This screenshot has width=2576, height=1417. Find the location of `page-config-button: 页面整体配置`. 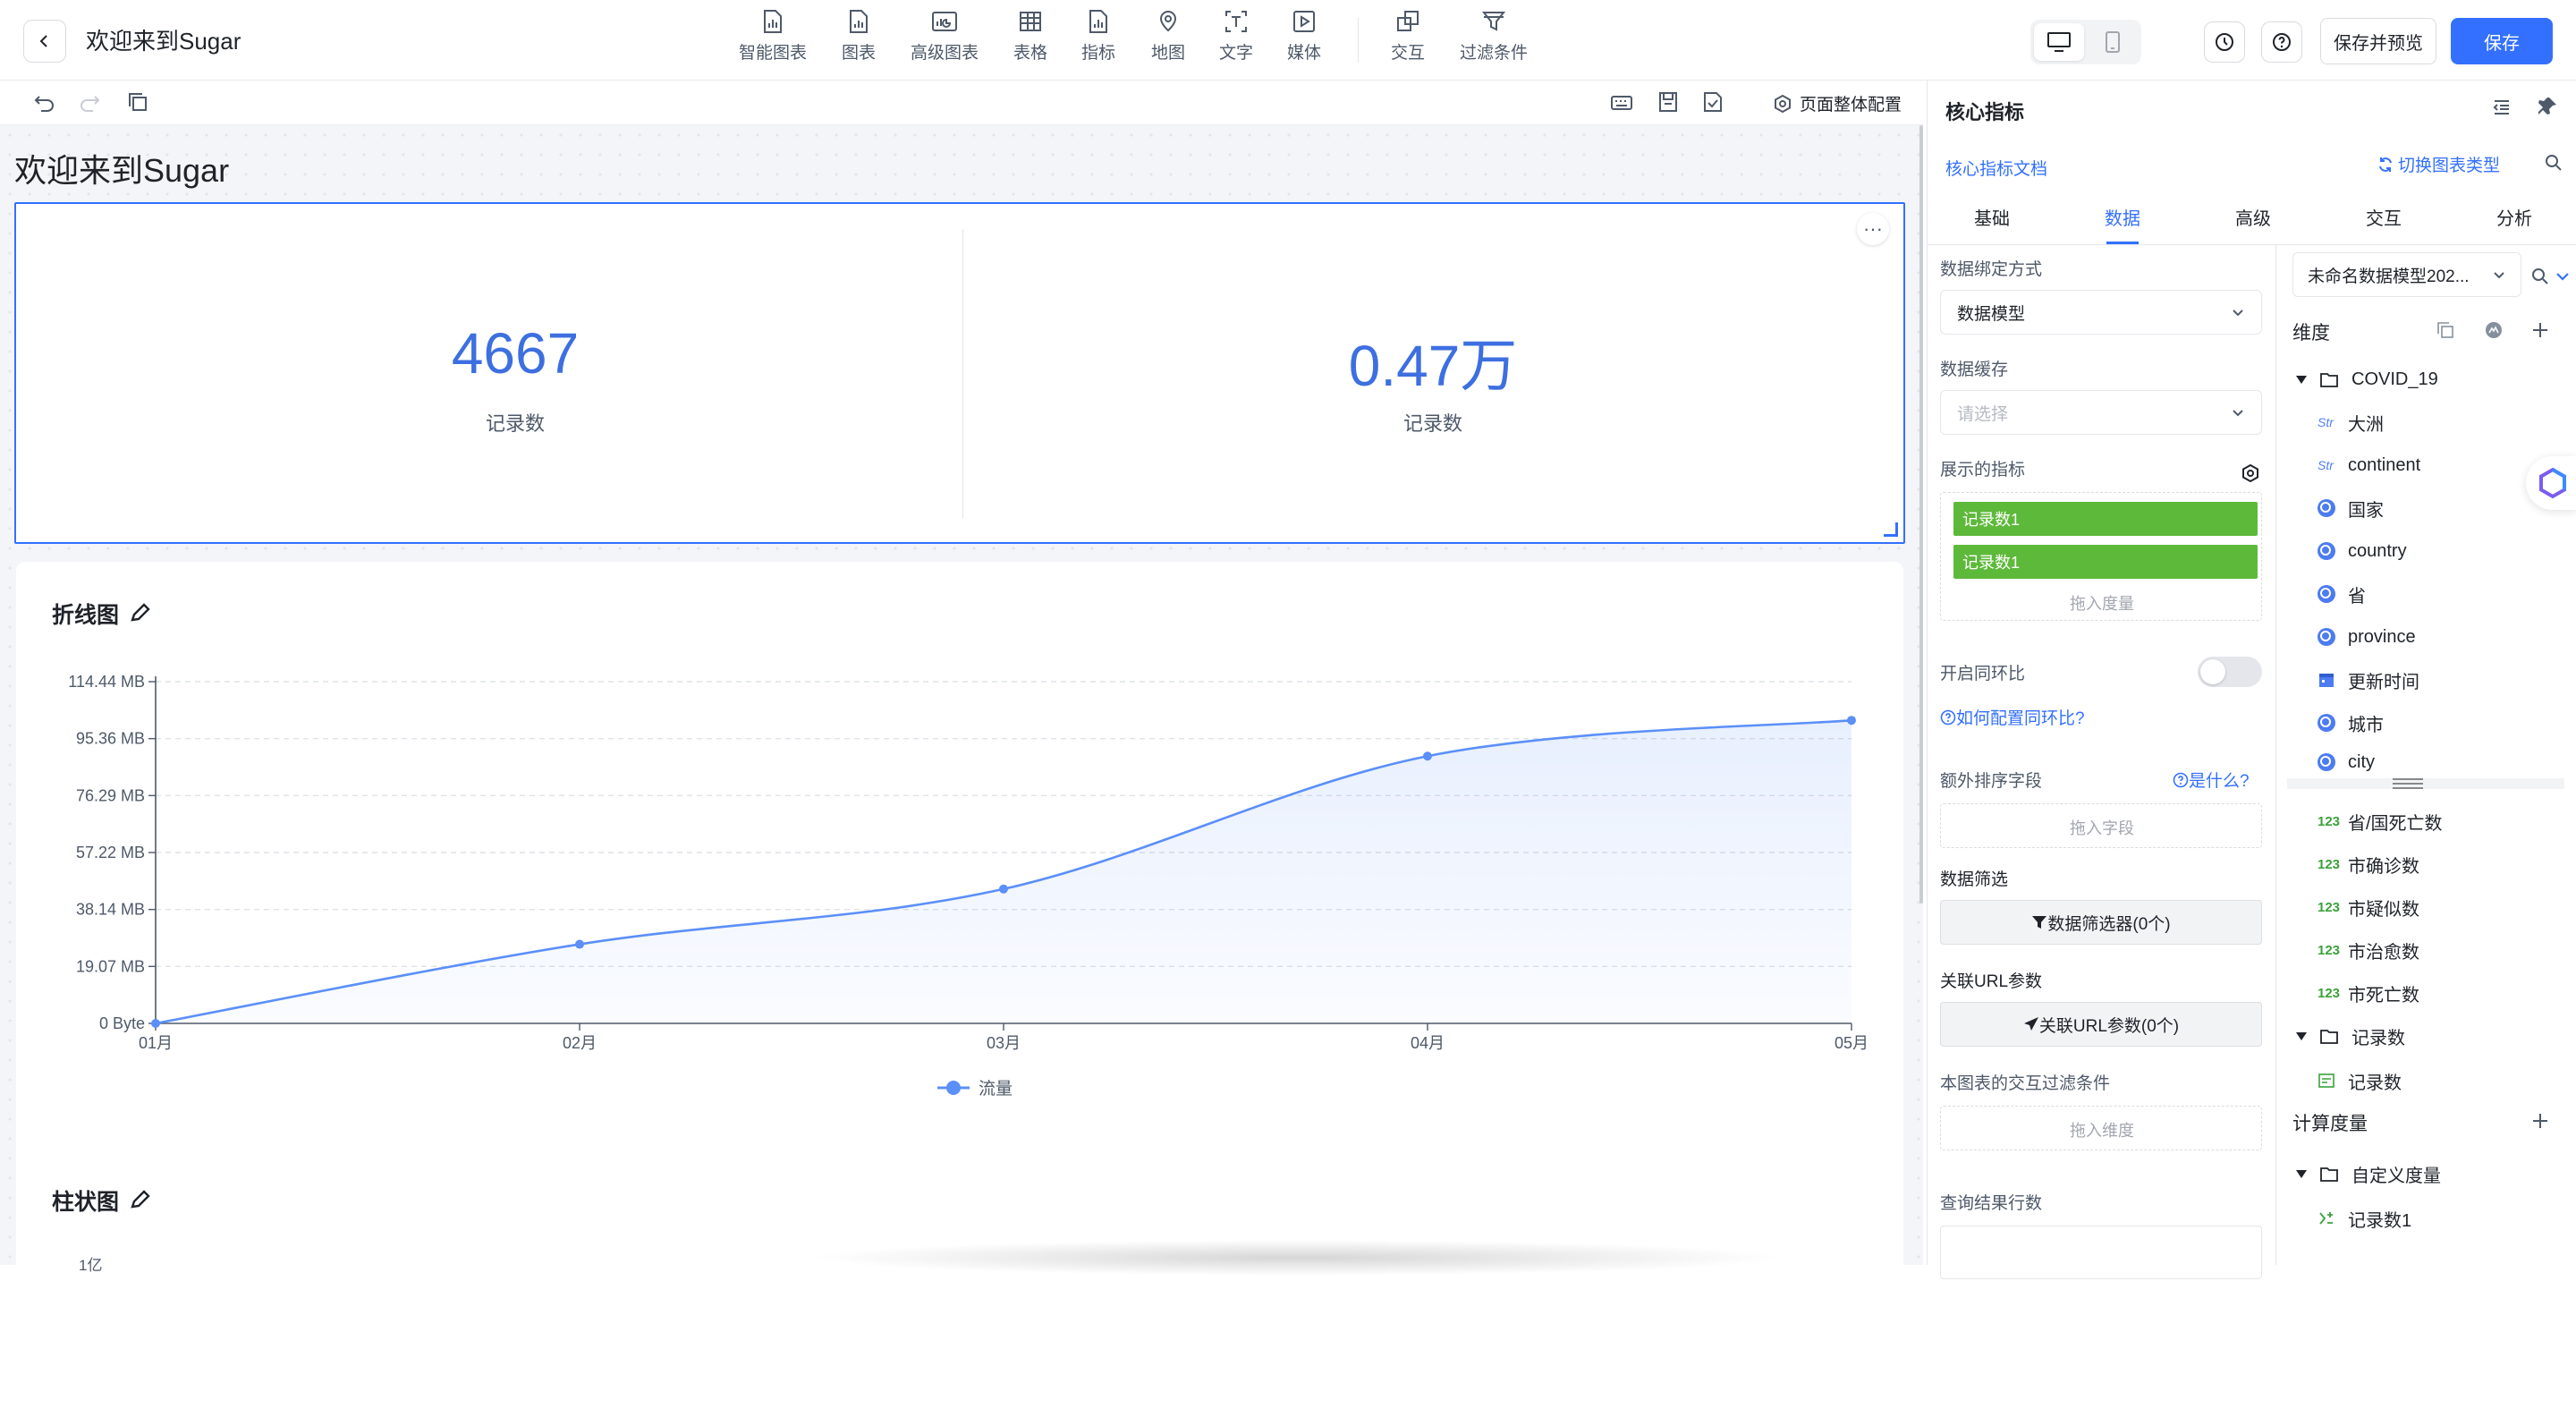

page-config-button: 页面整体配置 is located at coordinates (1837, 103).